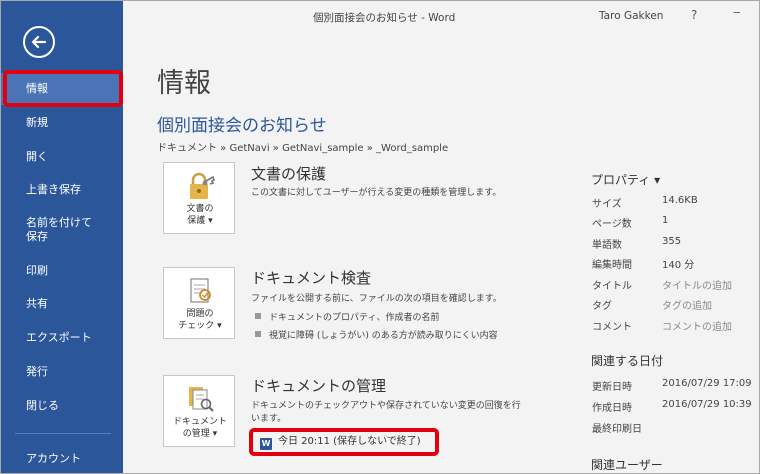 This screenshot has height=474, width=760. What do you see at coordinates (344, 442) in the screenshot?
I see `version-highlight-box` at bounding box center [344, 442].